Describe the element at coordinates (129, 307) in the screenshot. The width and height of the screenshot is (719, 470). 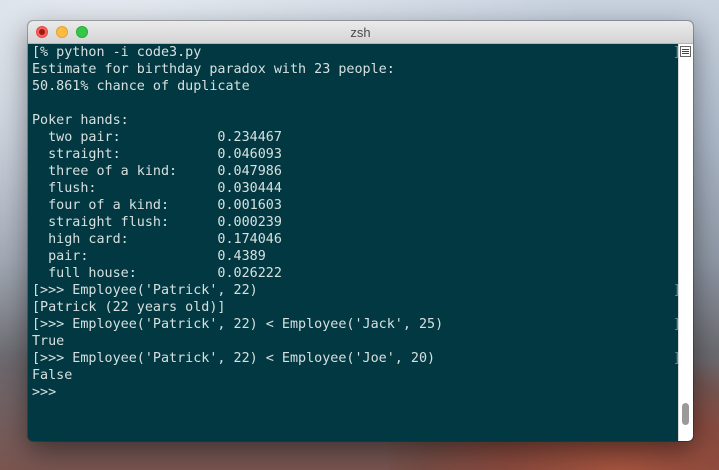
I see `terminal-line: [Patrick (22 years old)]` at that location.